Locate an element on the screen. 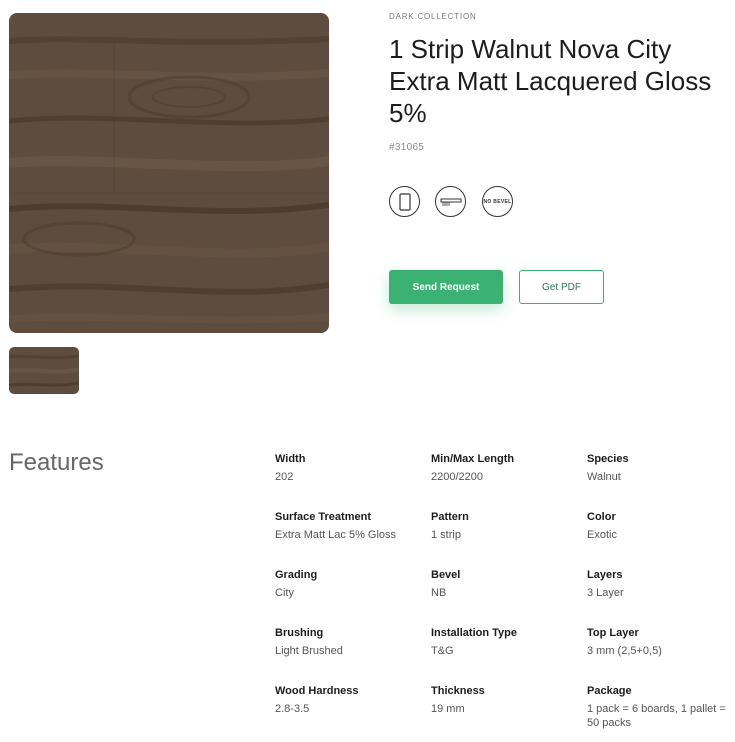 Image resolution: width=735 pixels, height=742 pixels. spec-layers: Layers 3 Layer is located at coordinates (657, 584).